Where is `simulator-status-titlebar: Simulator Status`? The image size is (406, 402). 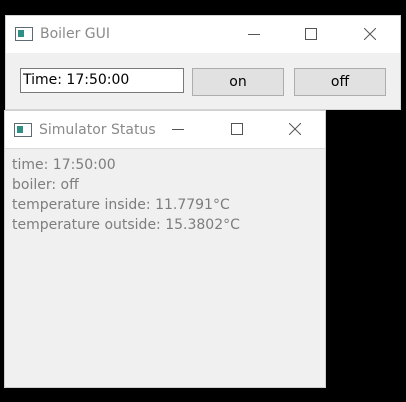 simulator-status-titlebar: Simulator Status is located at coordinates (165, 130).